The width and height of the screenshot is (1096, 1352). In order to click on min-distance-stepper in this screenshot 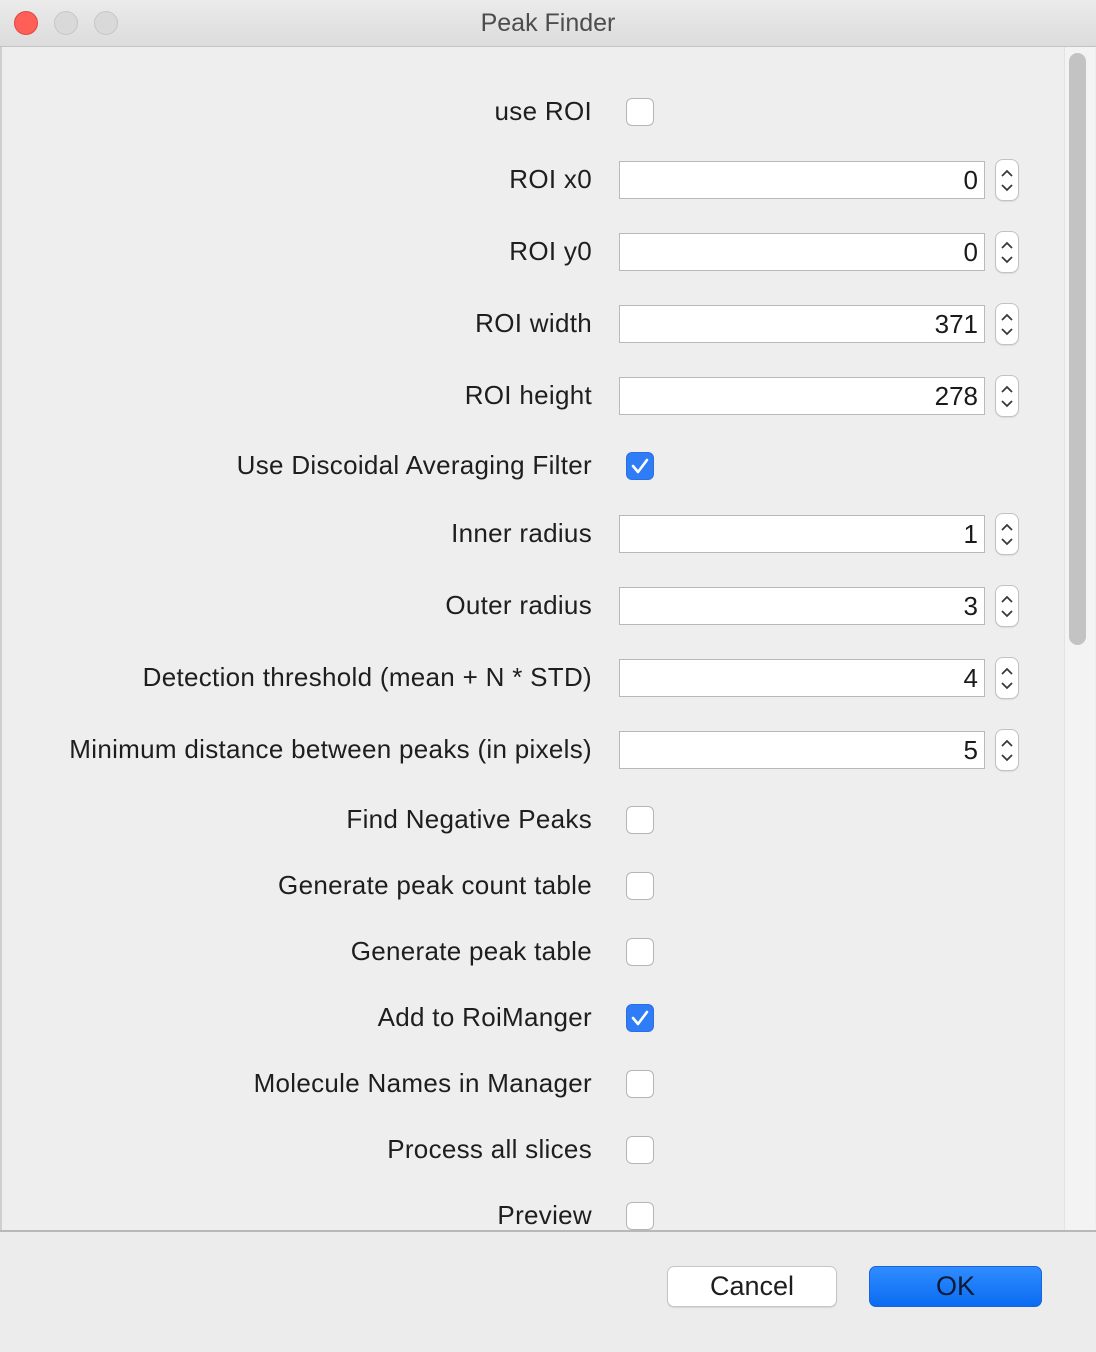, I will do `click(1007, 750)`.